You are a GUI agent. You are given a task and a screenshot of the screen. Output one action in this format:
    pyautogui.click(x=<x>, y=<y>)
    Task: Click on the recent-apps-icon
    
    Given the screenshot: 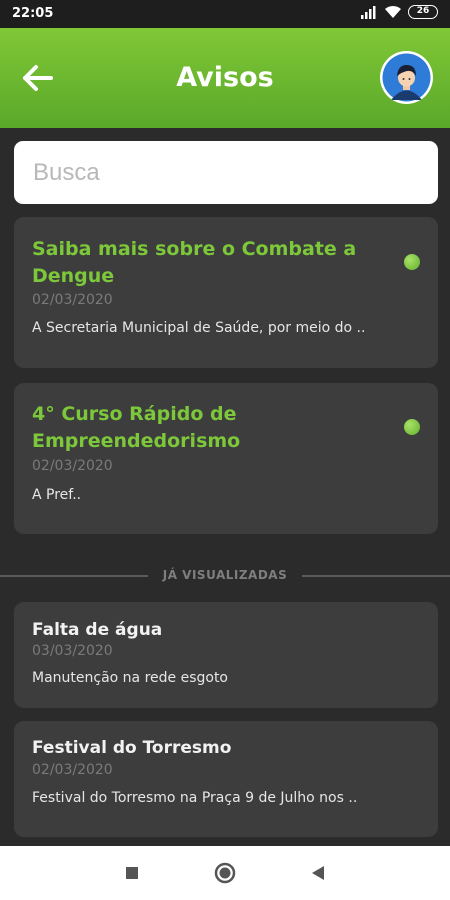 What is the action you would take?
    pyautogui.click(x=132, y=873)
    